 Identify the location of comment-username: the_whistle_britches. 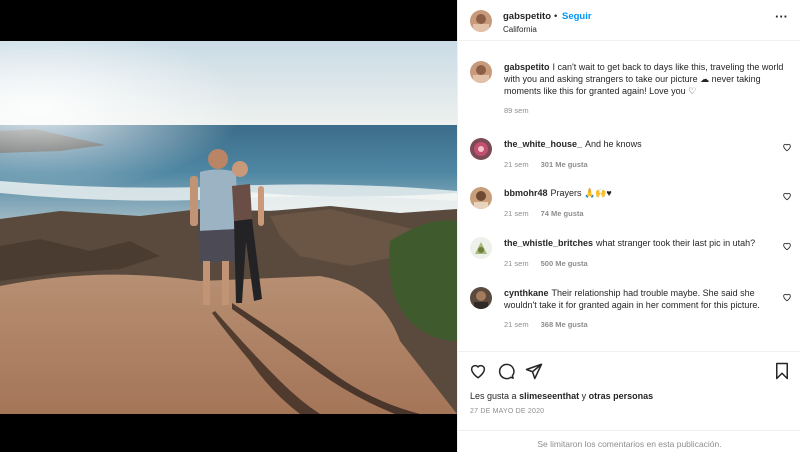
(548, 243).